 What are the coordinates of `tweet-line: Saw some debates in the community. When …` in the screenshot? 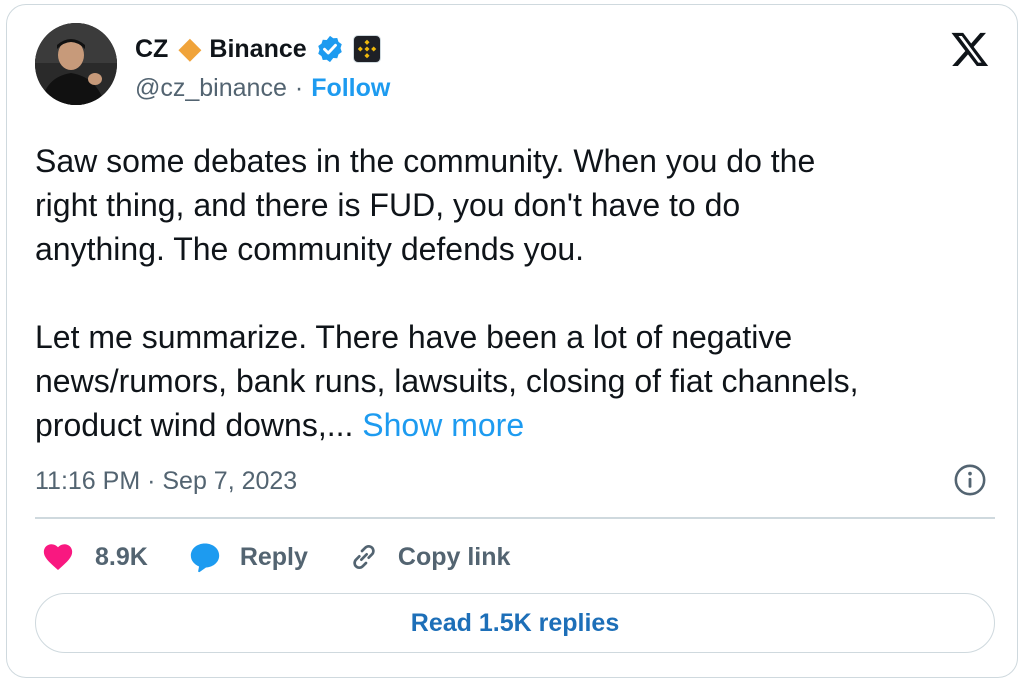 It's located at (425, 161).